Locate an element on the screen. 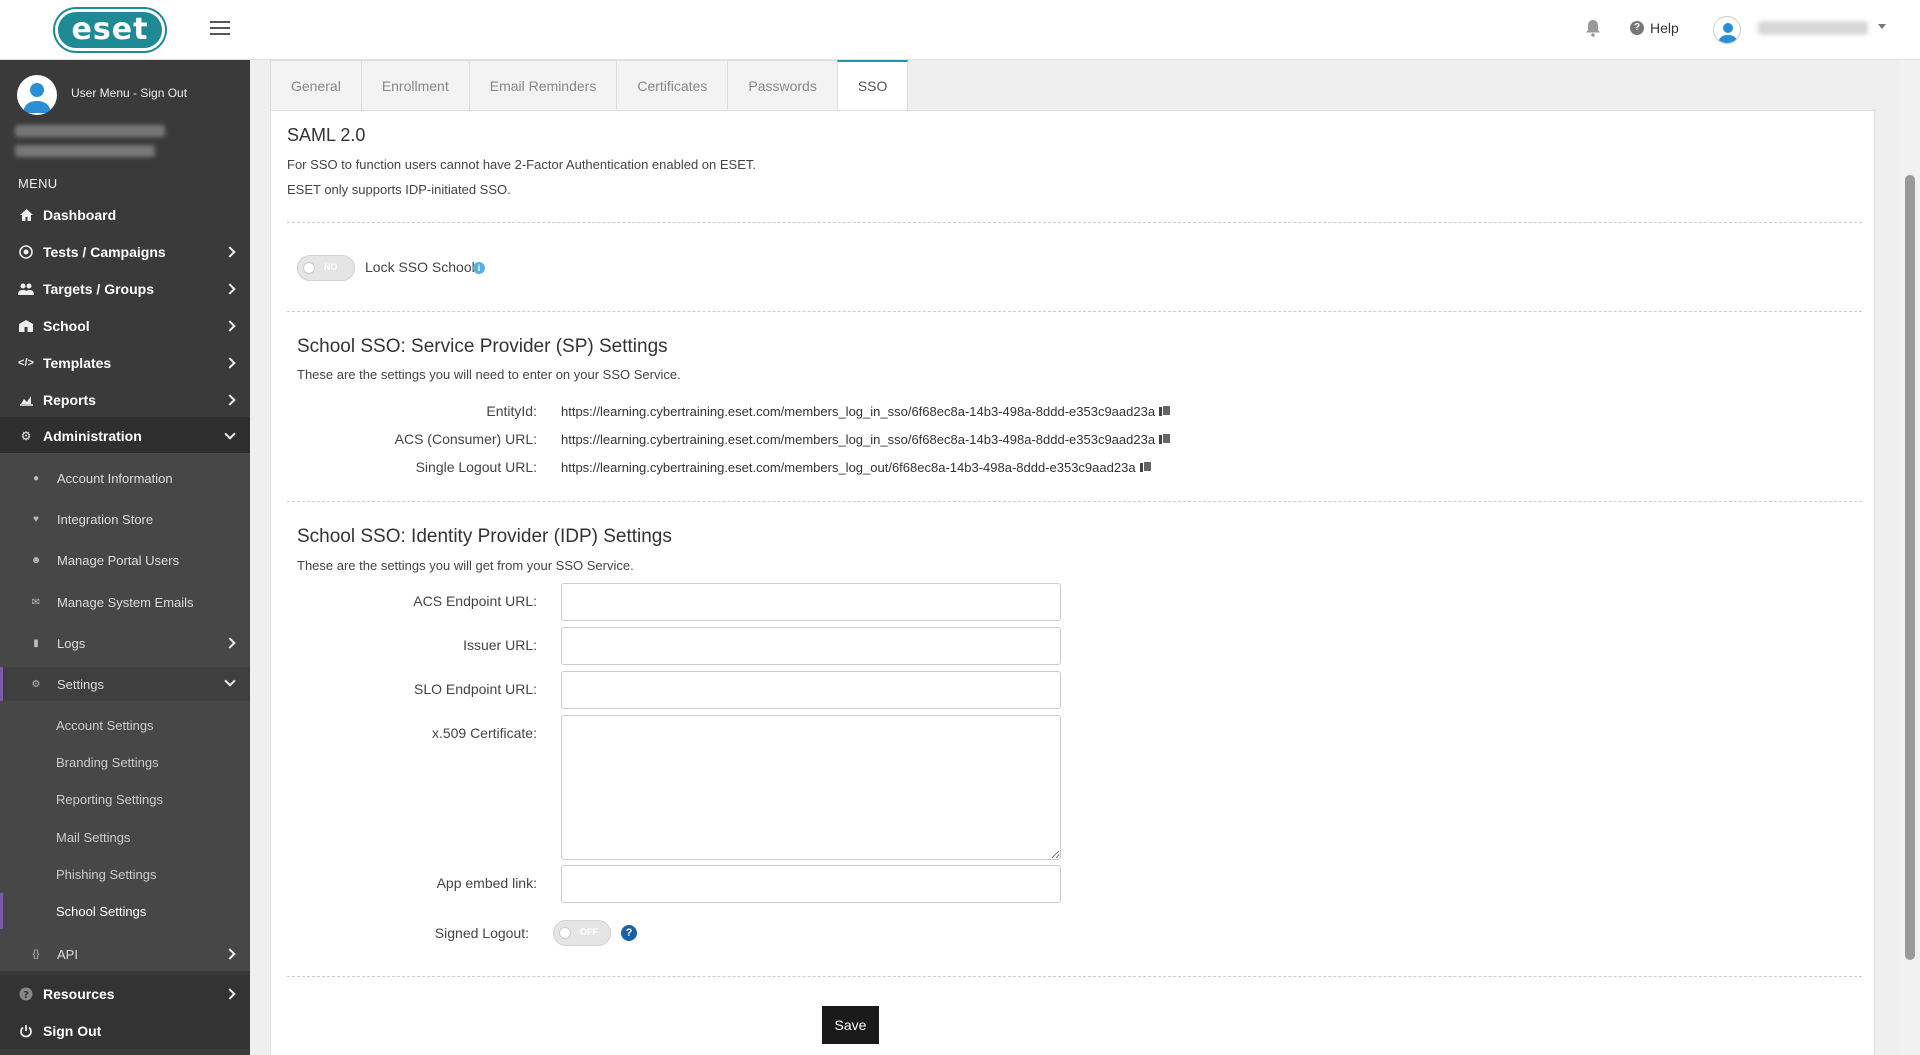 The width and height of the screenshot is (1920, 1055). target-icon is located at coordinates (26, 252).